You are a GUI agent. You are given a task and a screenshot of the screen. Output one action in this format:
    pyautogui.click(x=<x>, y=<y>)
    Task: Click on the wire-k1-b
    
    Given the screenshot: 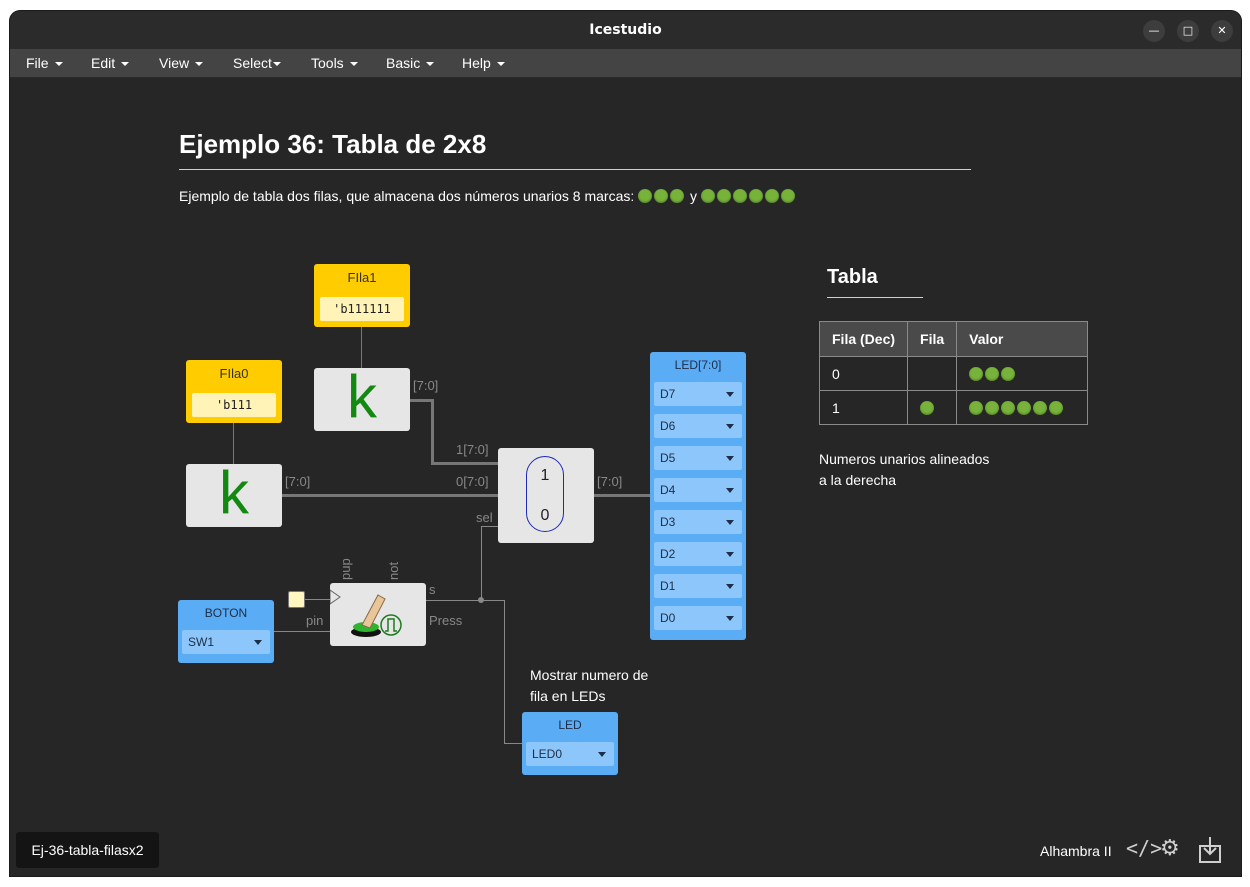 What is the action you would take?
    pyautogui.click(x=432, y=432)
    